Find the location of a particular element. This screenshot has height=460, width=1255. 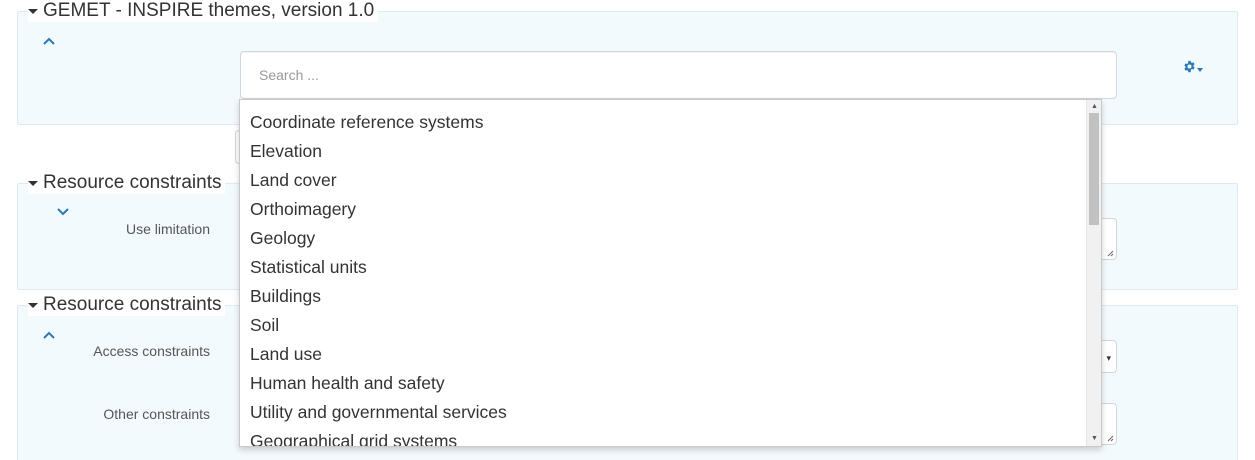

theme-option: Human health and safety is located at coordinates (663, 386).